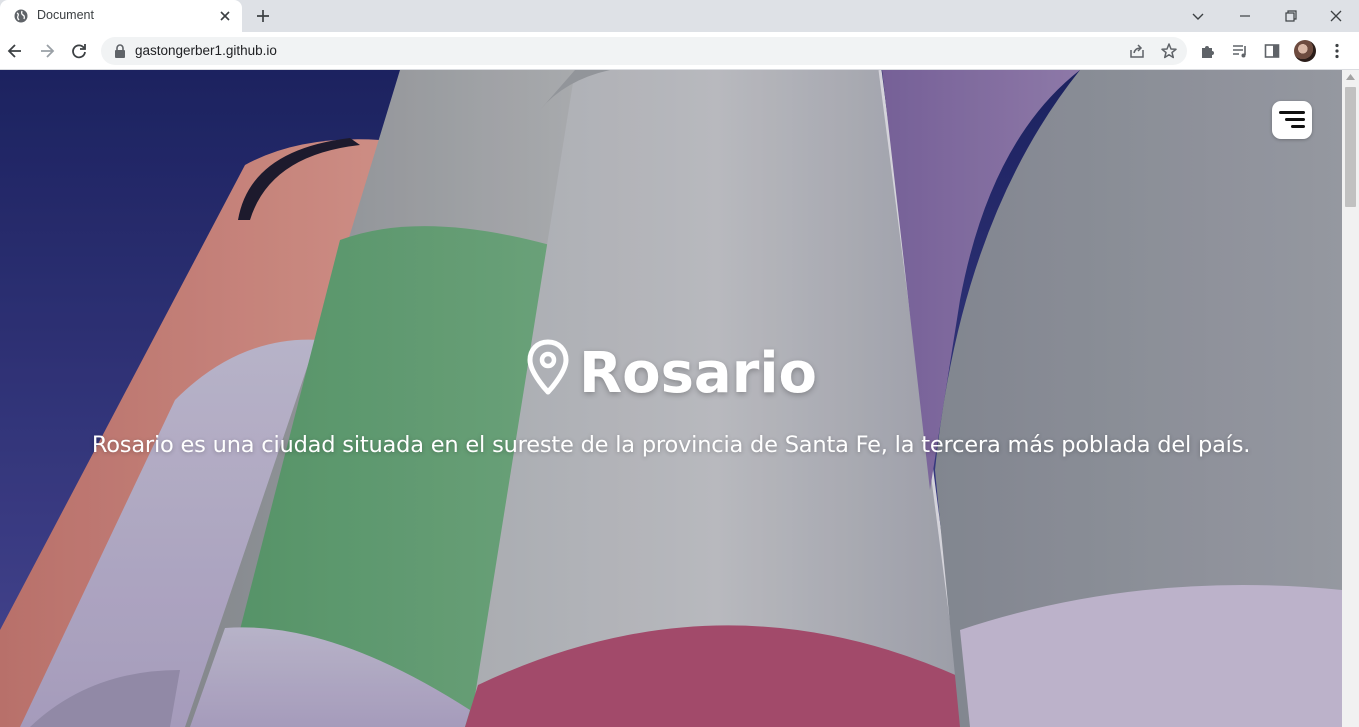 The height and width of the screenshot is (727, 1359). Describe the element at coordinates (1245, 16) in the screenshot. I see `minimize-icon` at that location.